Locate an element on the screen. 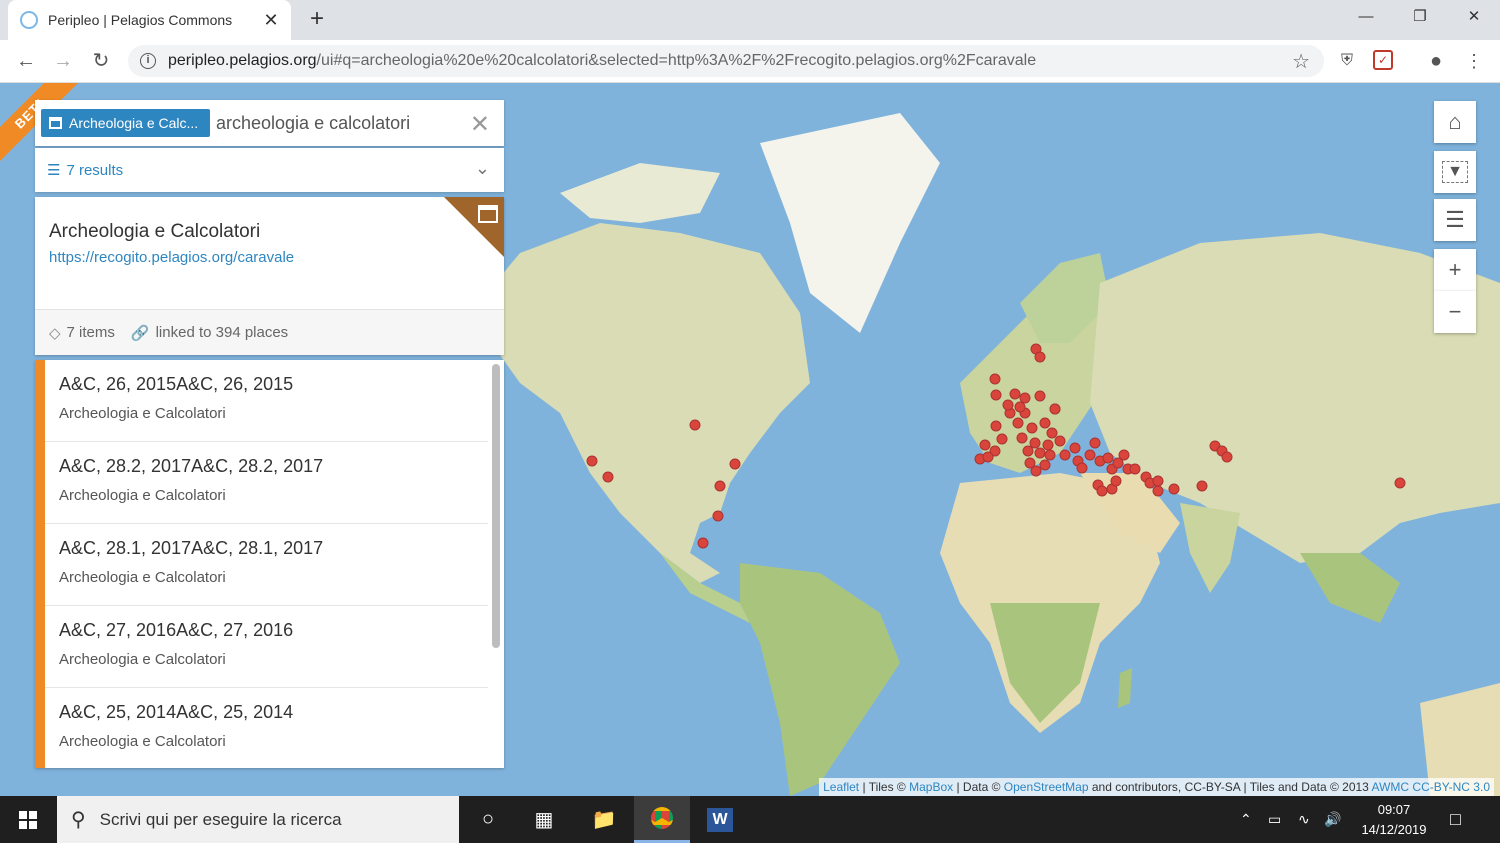  back-icon: ← is located at coordinates (26, 61).